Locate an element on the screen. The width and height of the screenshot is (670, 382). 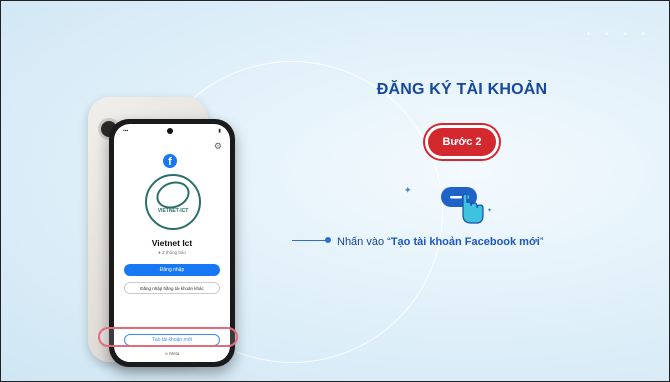
instruction-prefix: Nhấn vào is located at coordinates (362, 242).